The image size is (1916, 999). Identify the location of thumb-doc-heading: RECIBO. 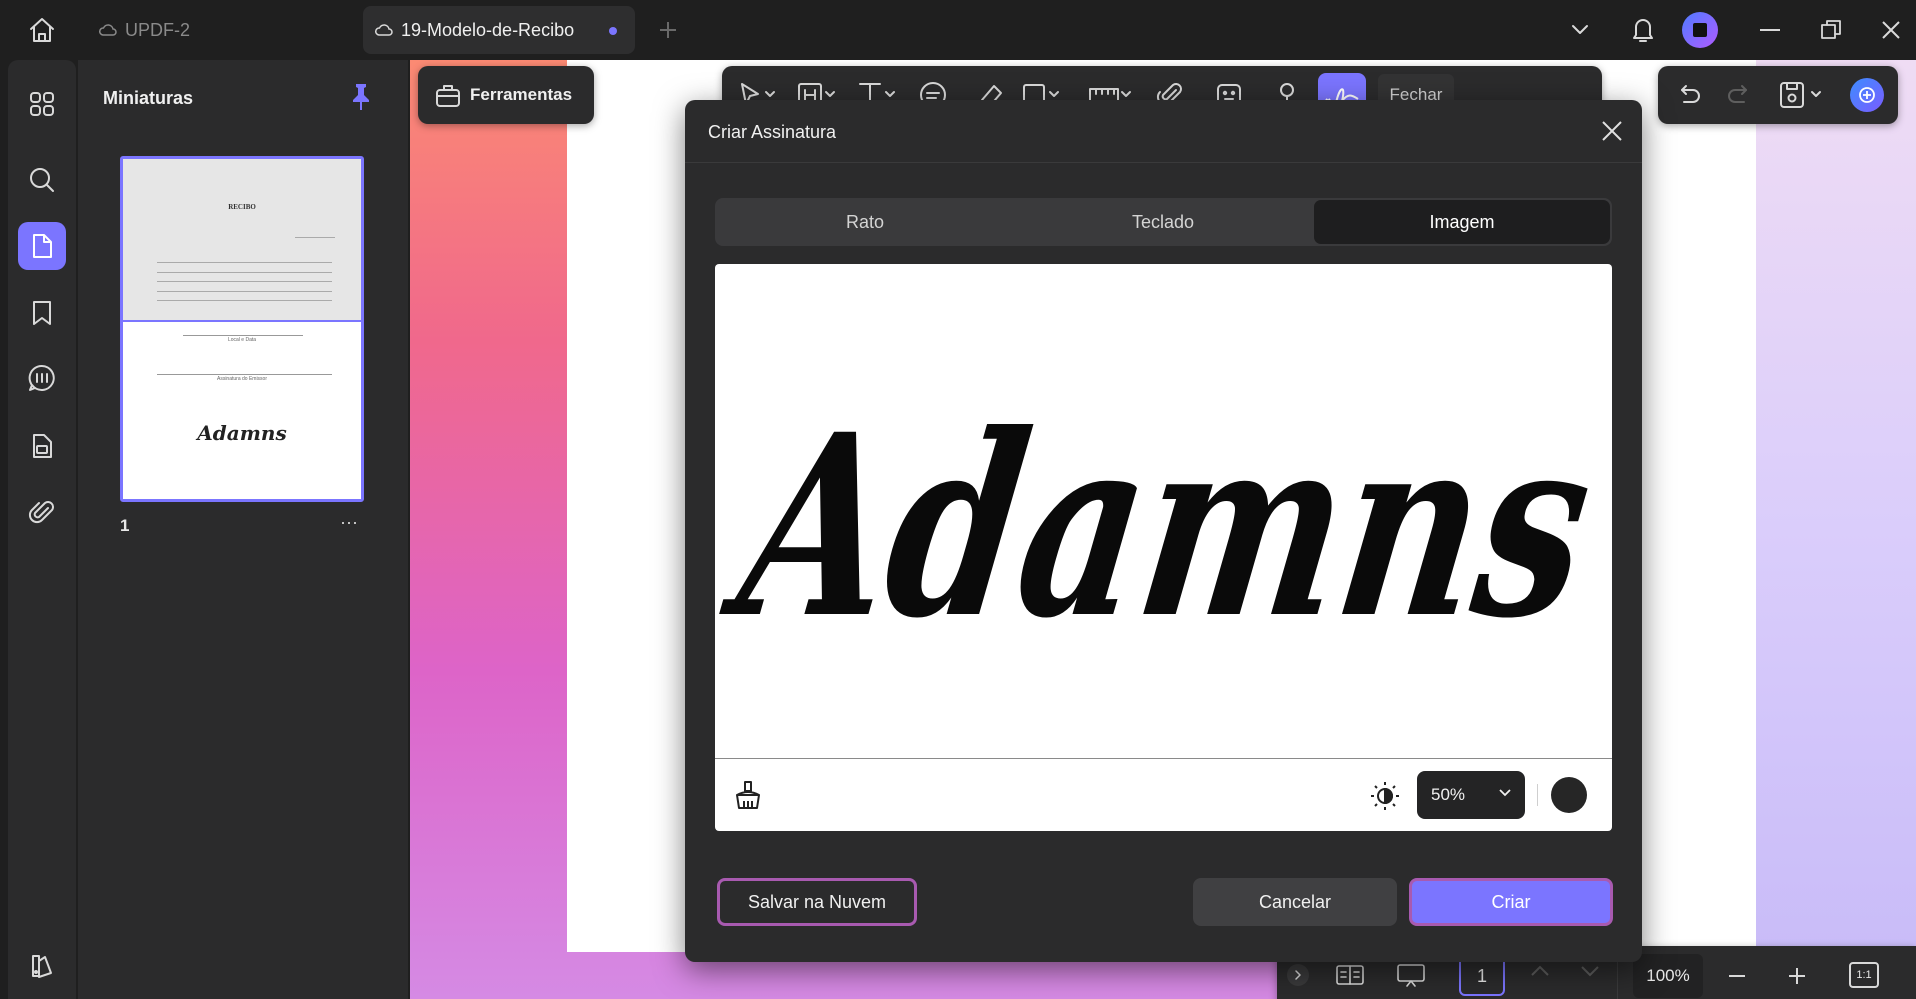
(242, 207).